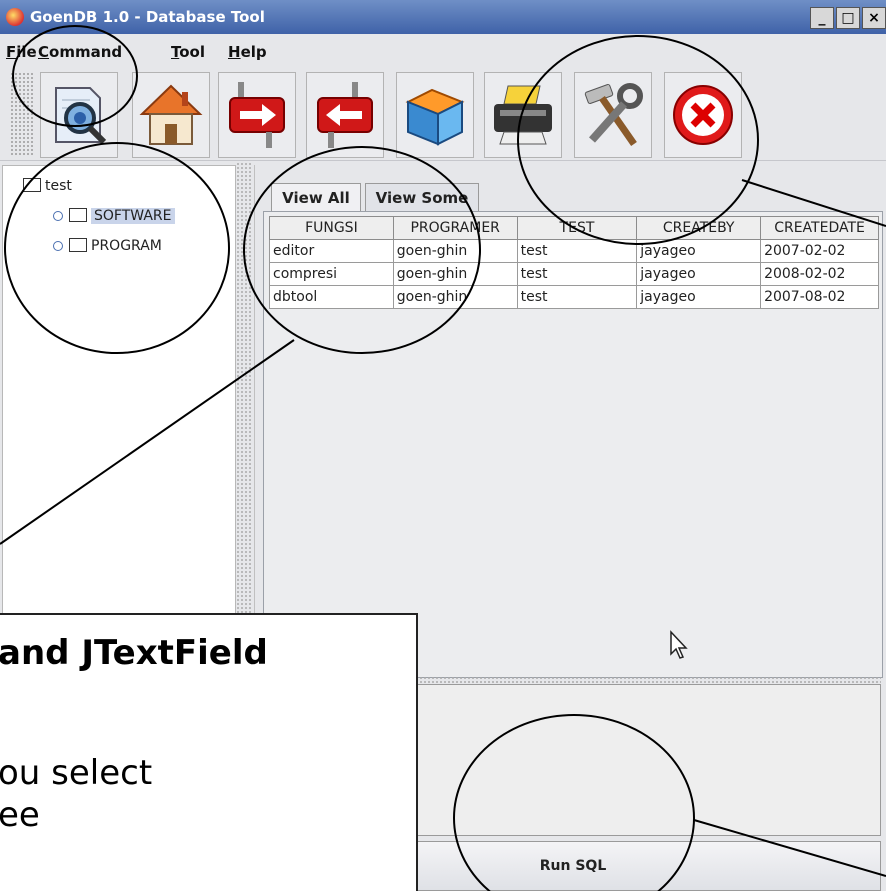 The width and height of the screenshot is (886, 891). What do you see at coordinates (15, 17) in the screenshot?
I see `app-icon` at bounding box center [15, 17].